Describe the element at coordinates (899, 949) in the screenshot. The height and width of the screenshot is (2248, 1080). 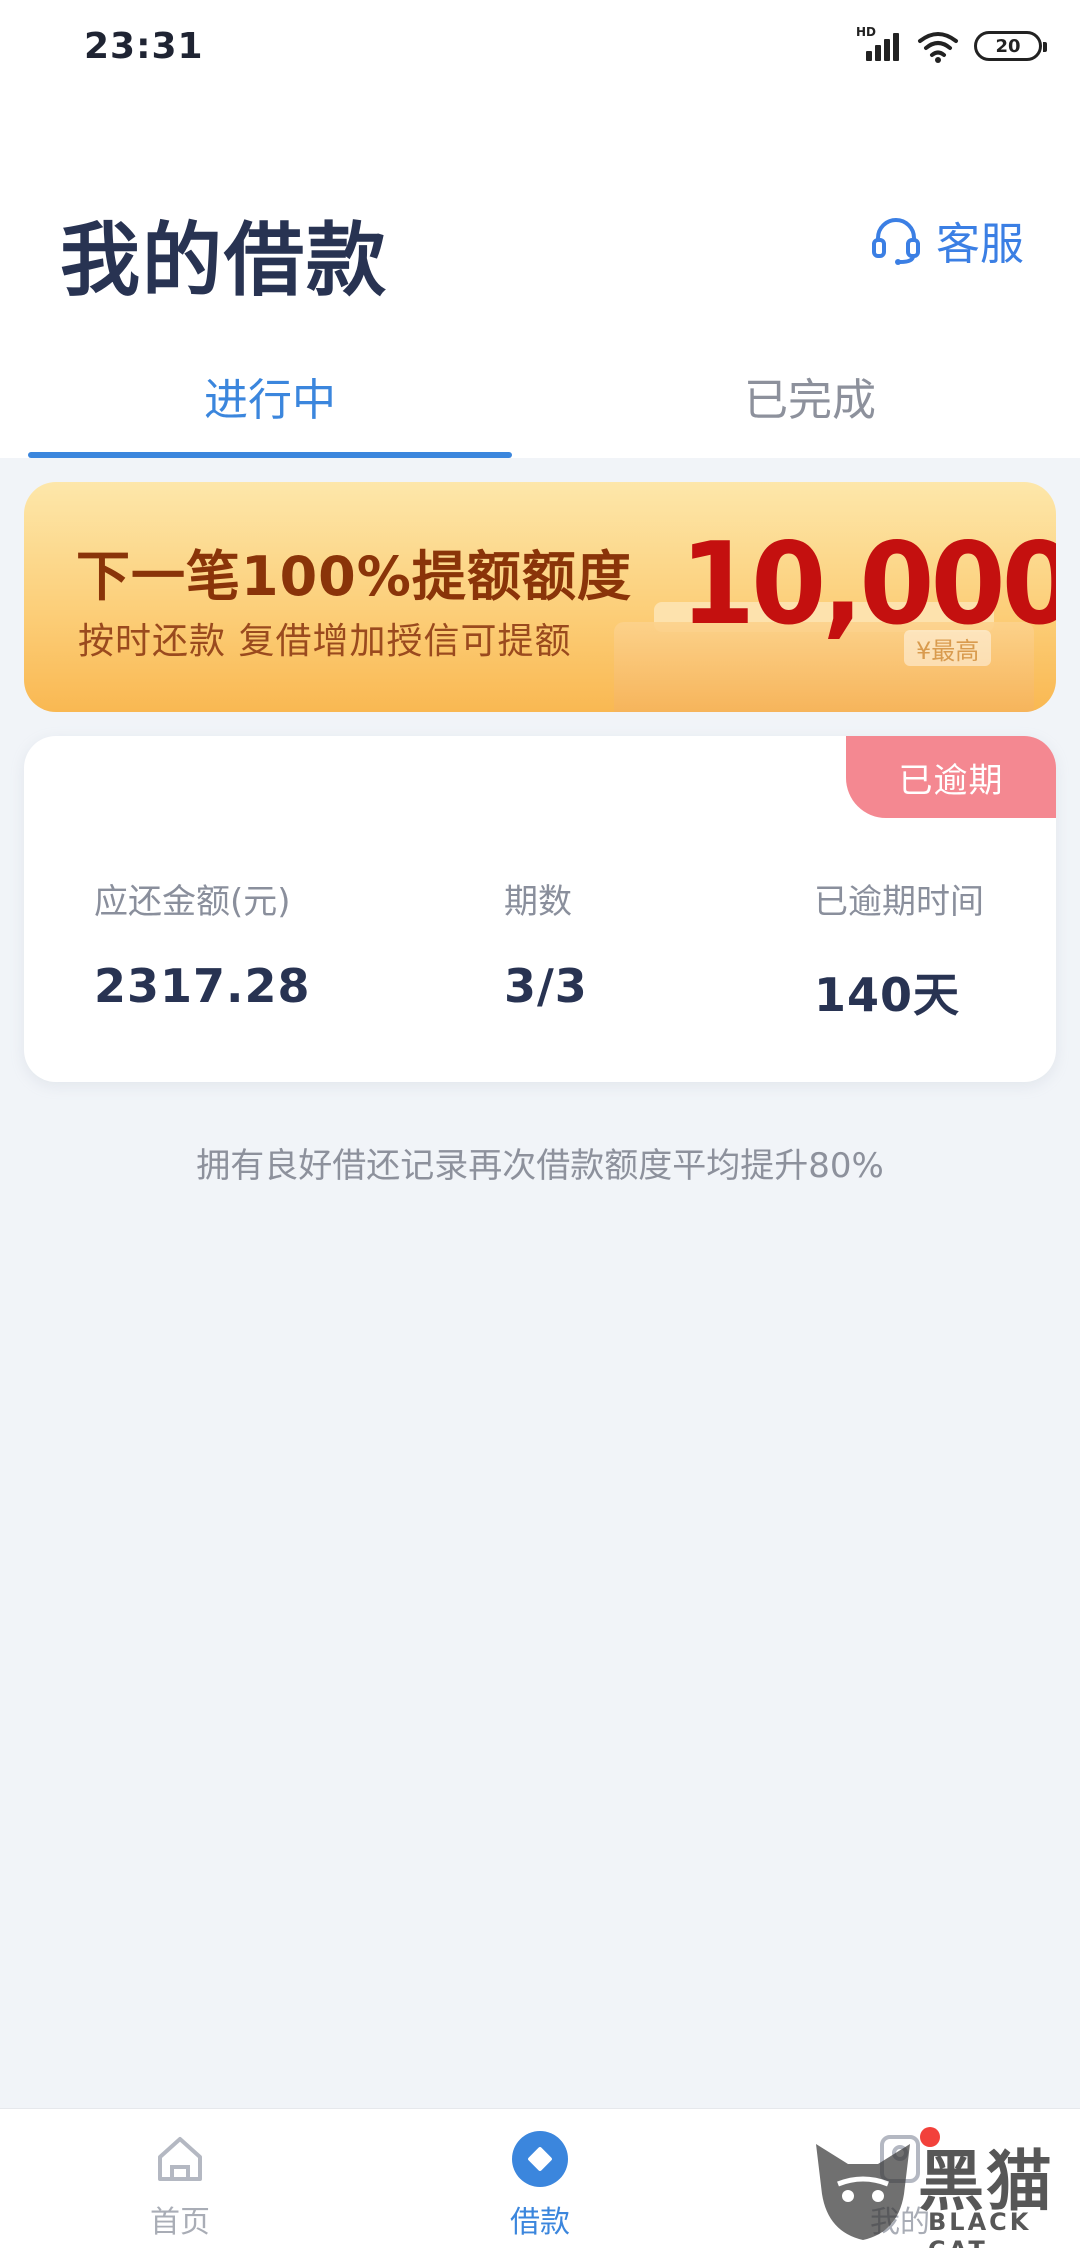
I see `overdue-duration: 已逾期时间 140天` at that location.